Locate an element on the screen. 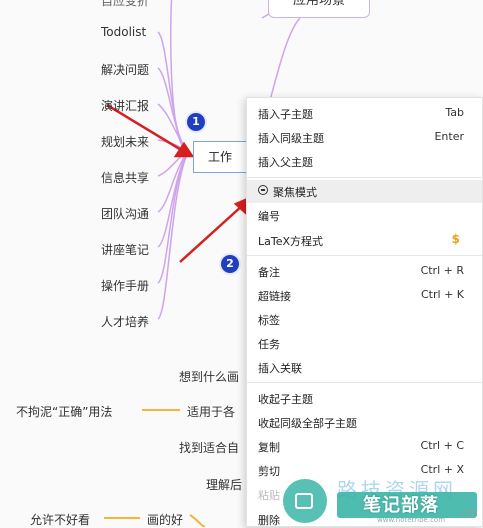  branch-info-sharing: 信息共享 is located at coordinates (125, 177).